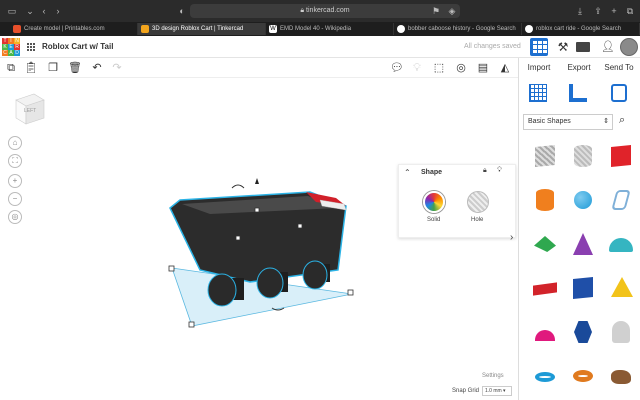 The height and width of the screenshot is (400, 640). Describe the element at coordinates (434, 220) in the screenshot. I see `solid-label: Solid` at that location.